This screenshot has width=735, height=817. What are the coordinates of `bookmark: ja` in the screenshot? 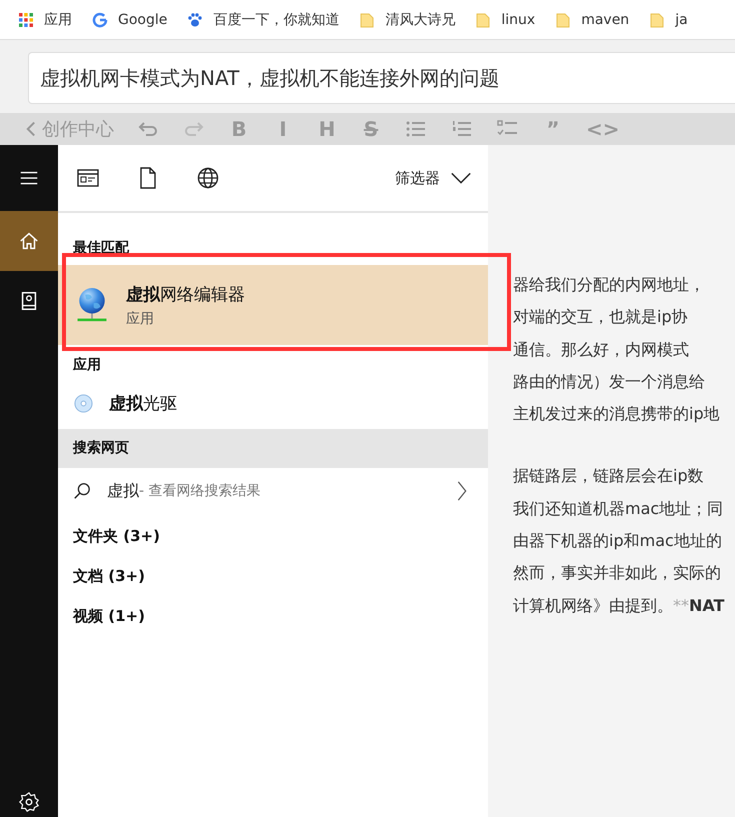 It's located at (668, 20).